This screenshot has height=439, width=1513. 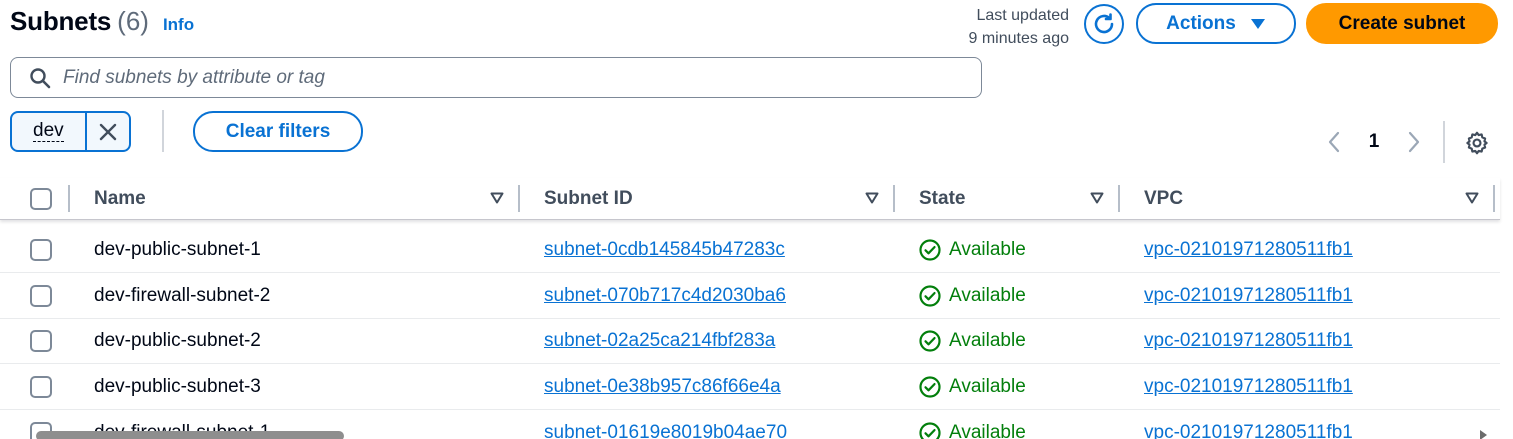 I want to click on search-icon, so click(x=40, y=77).